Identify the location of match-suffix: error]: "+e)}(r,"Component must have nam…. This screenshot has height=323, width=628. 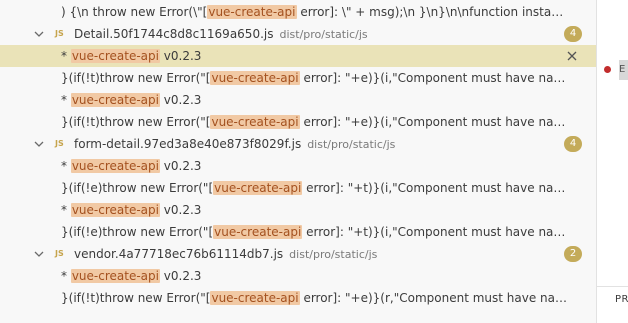
(436, 298).